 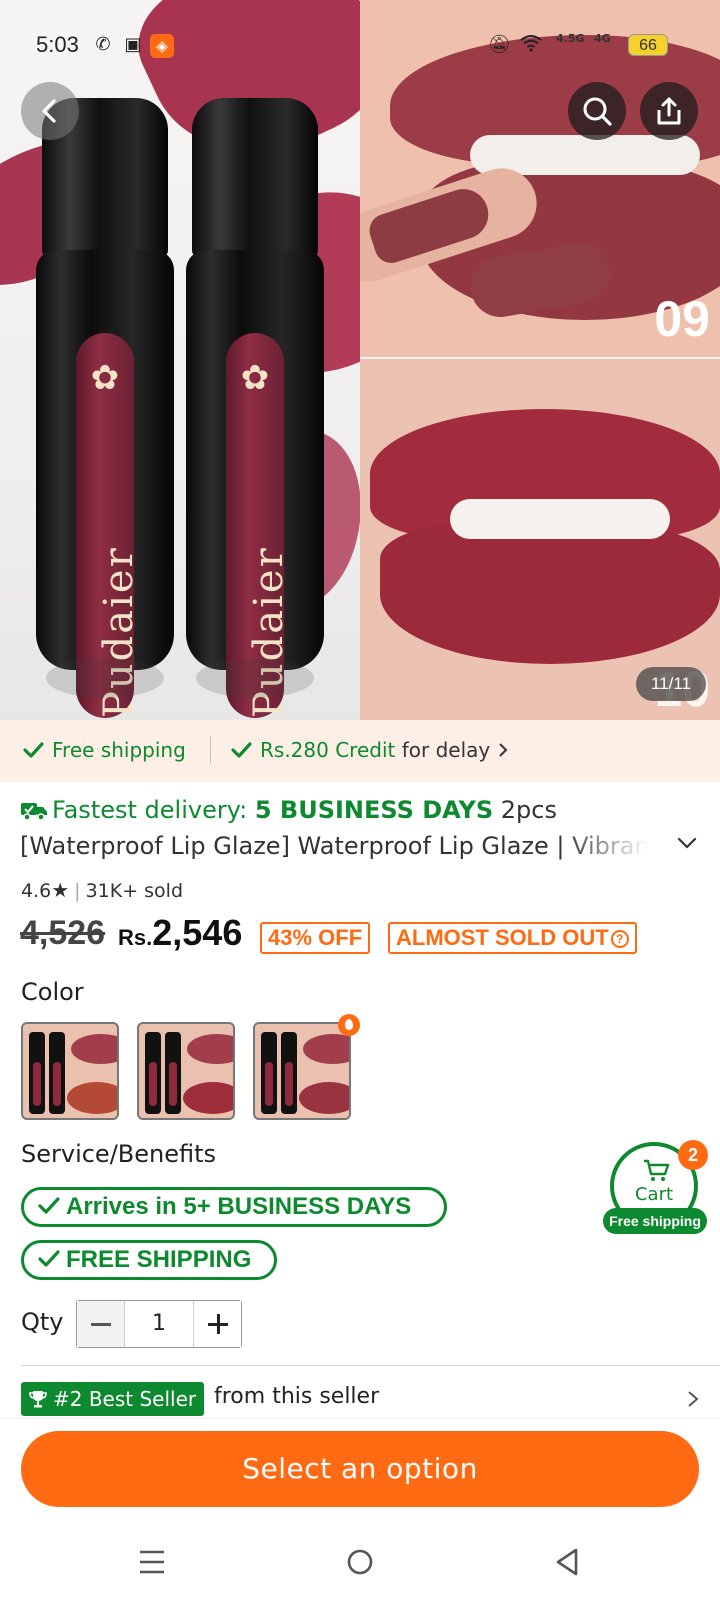 What do you see at coordinates (671, 684) in the screenshot?
I see `image-counter: 11/11` at bounding box center [671, 684].